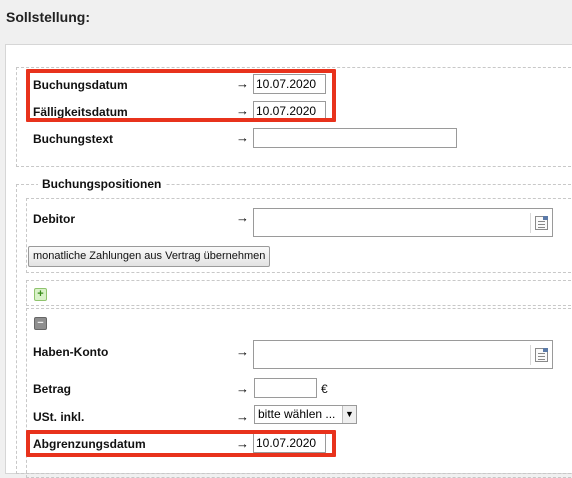  I want to click on page-title: Sollstellung:, so click(48, 17).